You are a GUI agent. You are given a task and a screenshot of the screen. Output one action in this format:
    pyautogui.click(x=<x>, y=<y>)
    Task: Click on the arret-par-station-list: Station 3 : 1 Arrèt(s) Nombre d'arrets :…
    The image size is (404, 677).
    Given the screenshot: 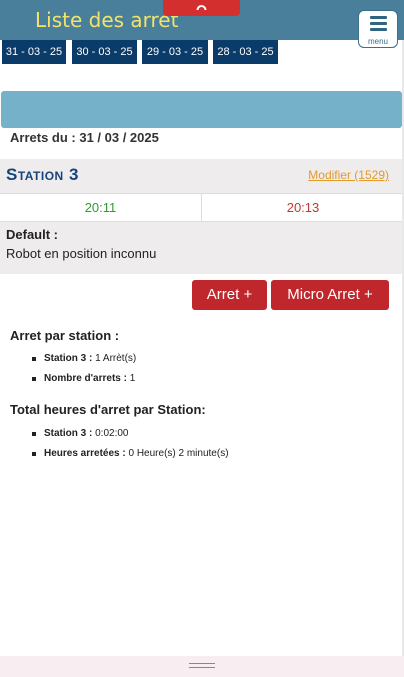 What is the action you would take?
    pyautogui.click(x=84, y=372)
    